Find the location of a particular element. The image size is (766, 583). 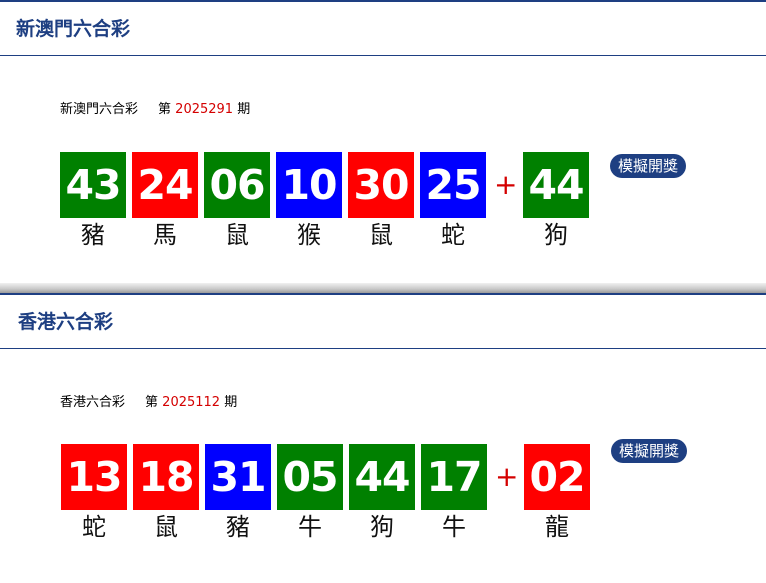

ball-3: 06 is located at coordinates (237, 185).